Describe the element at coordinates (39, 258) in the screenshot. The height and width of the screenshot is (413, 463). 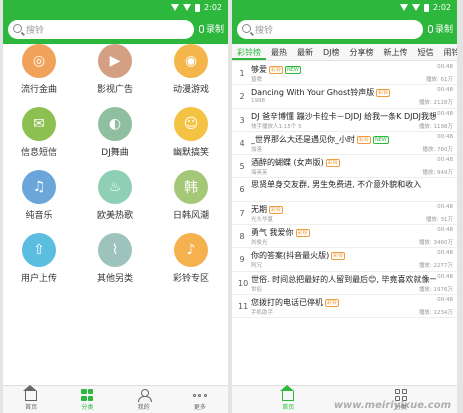
I see `category-upload: ⇧ 用户上传` at that location.